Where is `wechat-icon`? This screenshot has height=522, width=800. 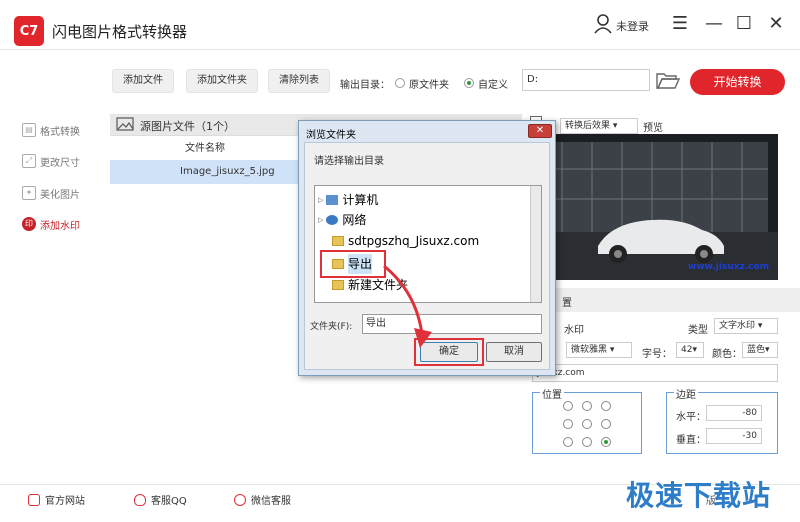 wechat-icon is located at coordinates (240, 499).